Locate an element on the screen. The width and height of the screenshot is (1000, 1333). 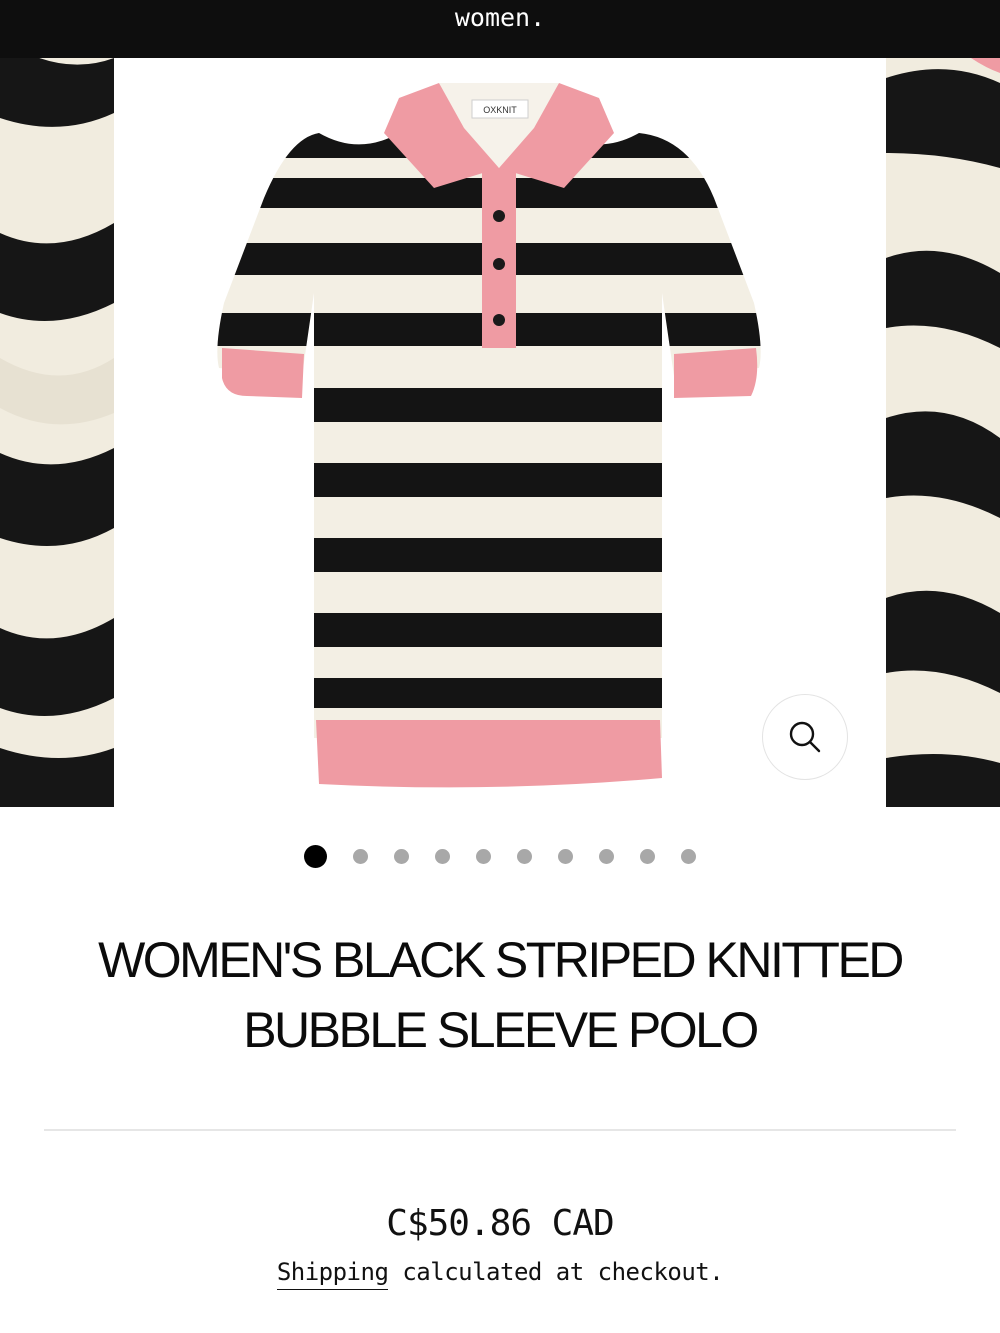
top-header-bar: women. is located at coordinates (500, 29).